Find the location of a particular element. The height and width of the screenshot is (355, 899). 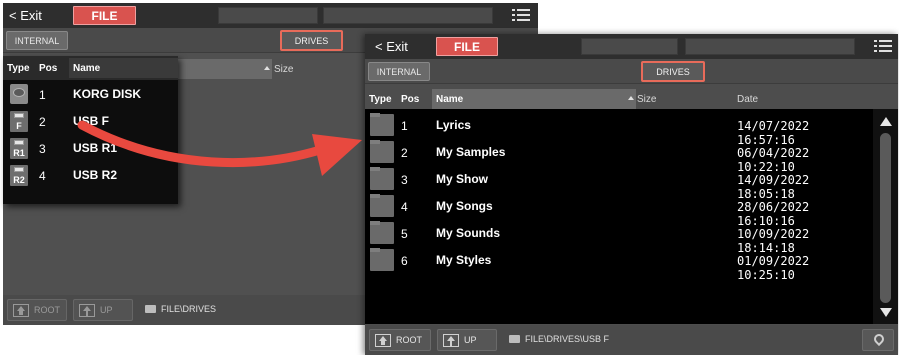

list-item: 4 My Songs 28/06/2022 16:10:16 is located at coordinates (619, 210).